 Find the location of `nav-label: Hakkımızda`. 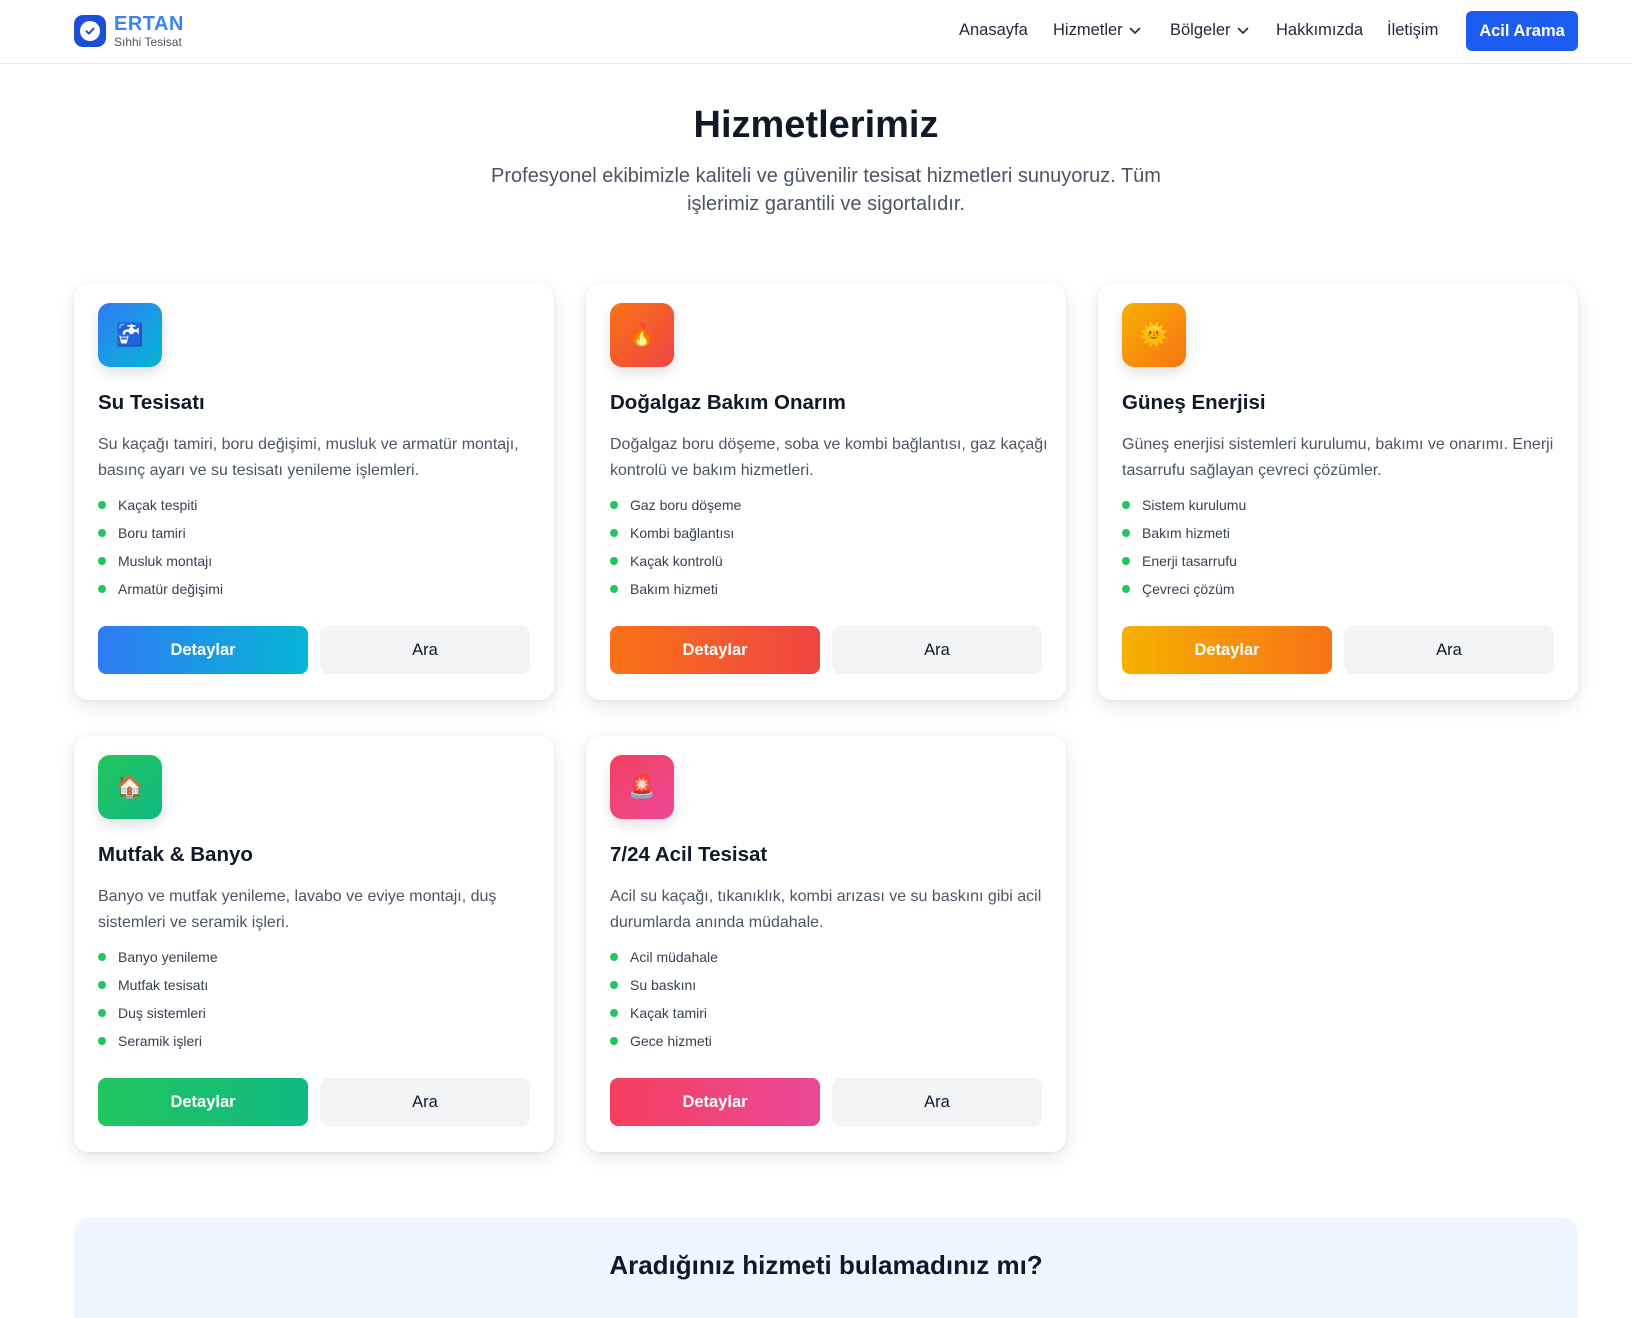

nav-label: Hakkımızda is located at coordinates (1320, 30).